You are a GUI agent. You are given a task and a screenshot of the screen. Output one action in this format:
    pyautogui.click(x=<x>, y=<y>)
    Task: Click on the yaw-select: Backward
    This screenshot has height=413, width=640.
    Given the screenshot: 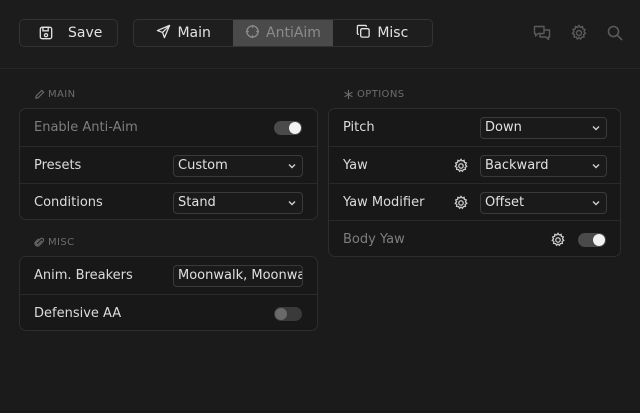 What is the action you would take?
    pyautogui.click(x=543, y=165)
    